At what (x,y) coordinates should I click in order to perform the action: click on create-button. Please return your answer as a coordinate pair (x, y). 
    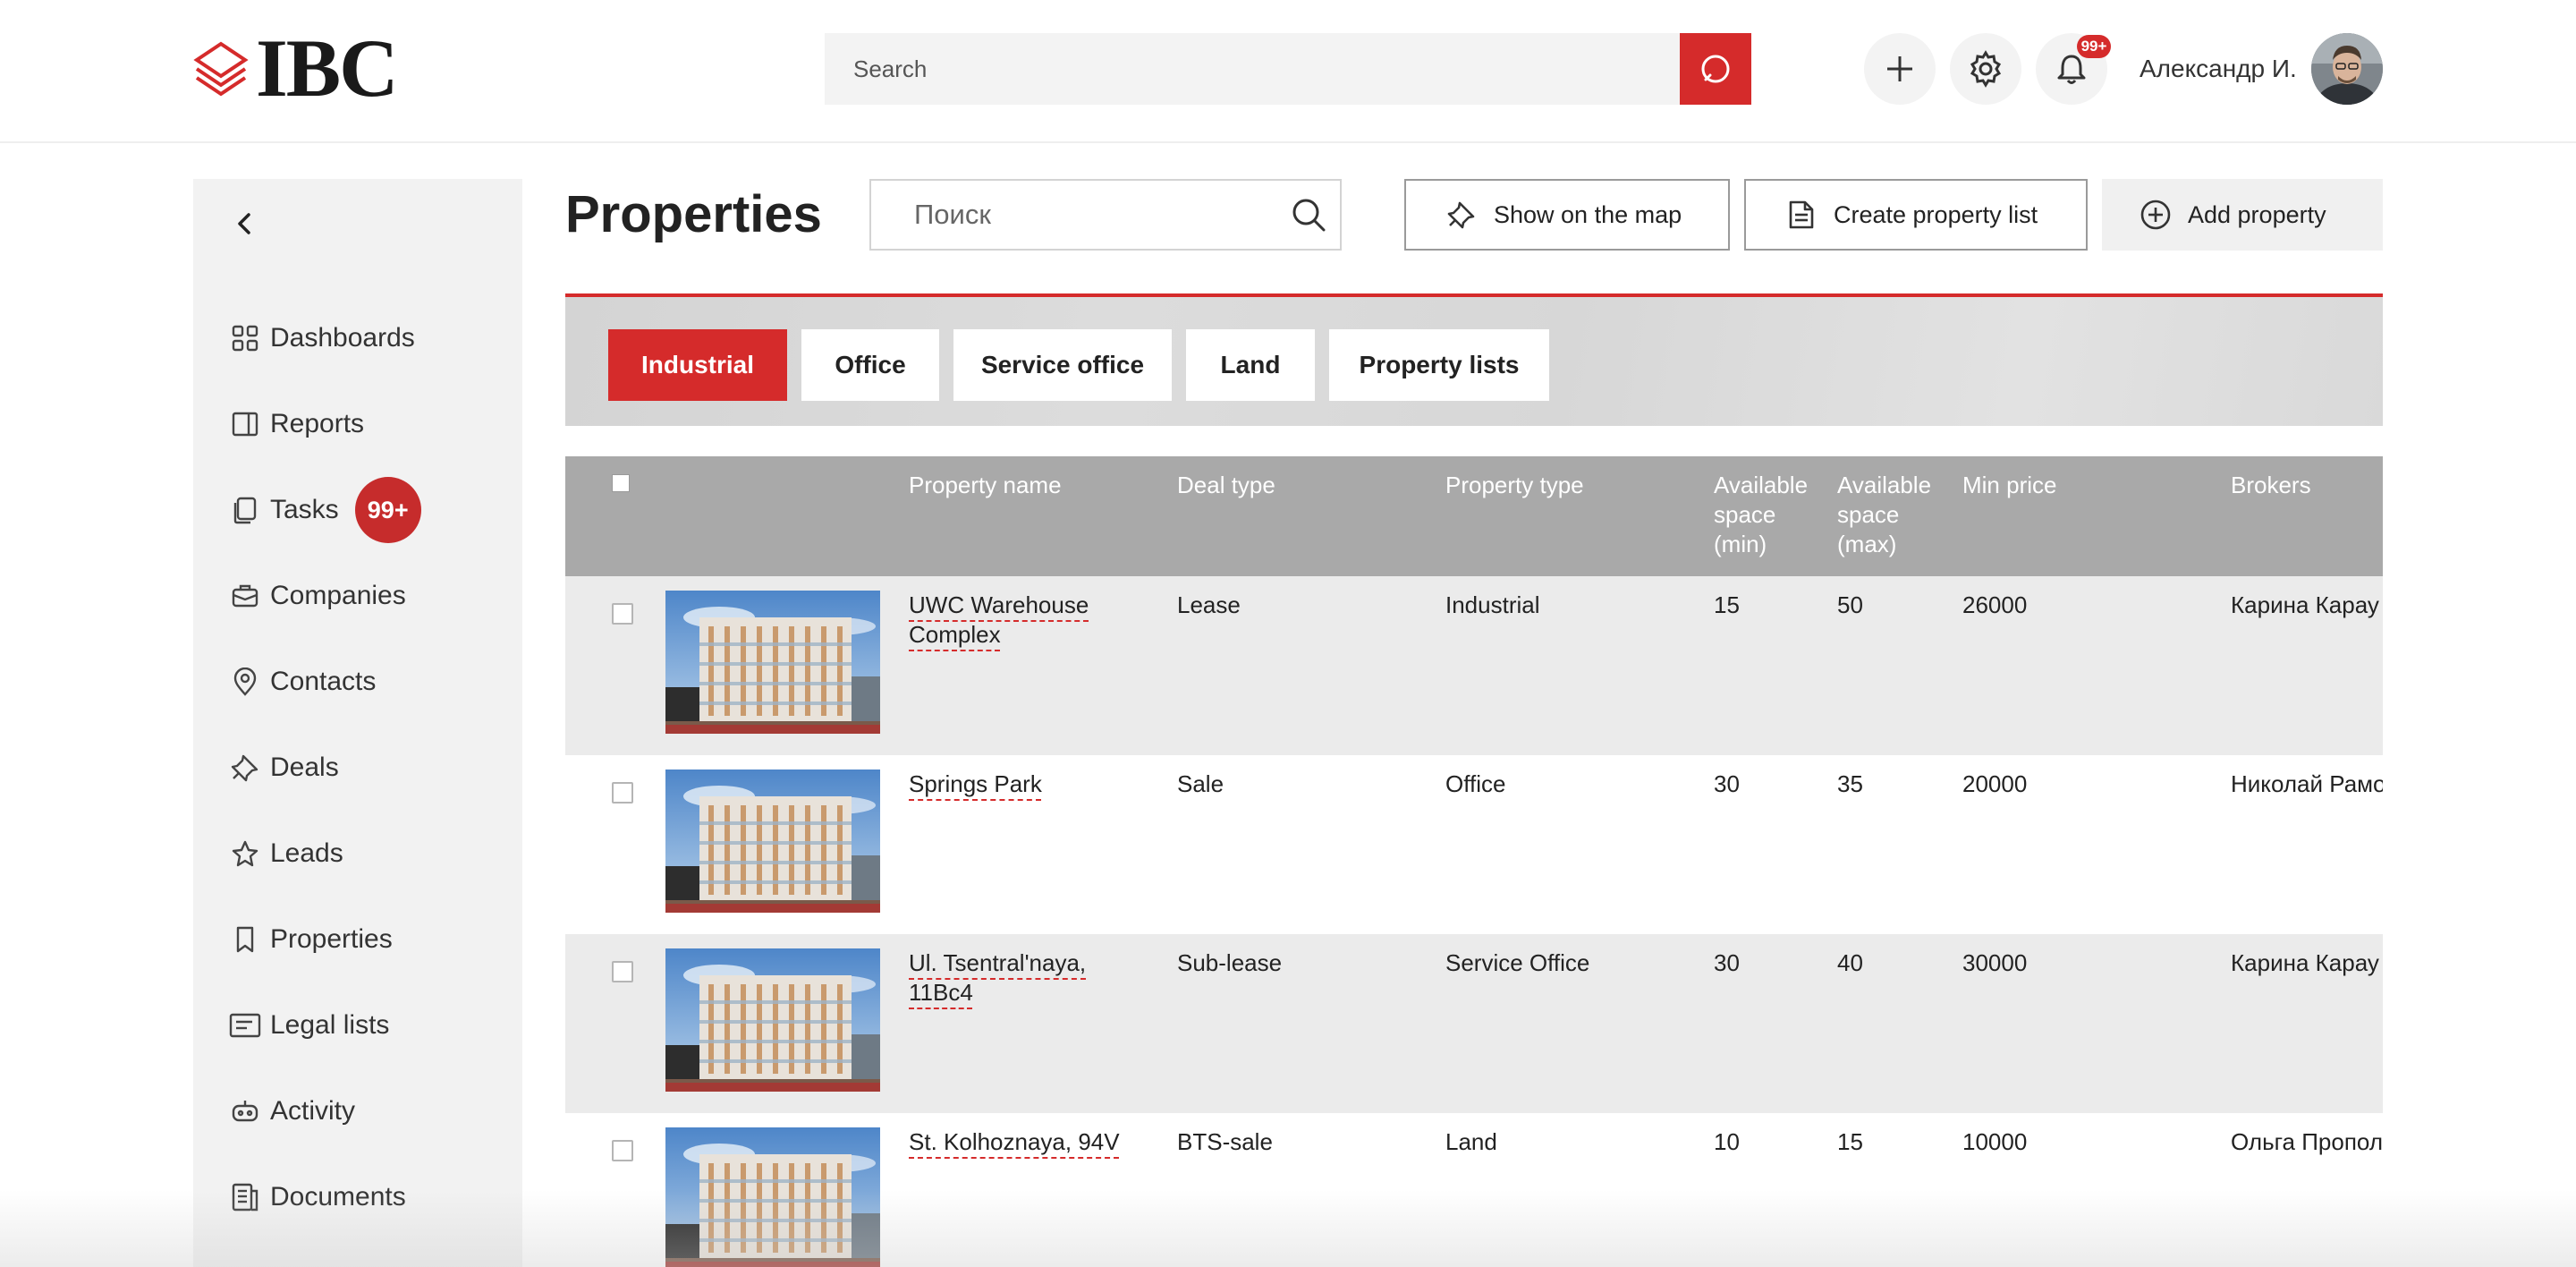
    Looking at the image, I should click on (1900, 69).